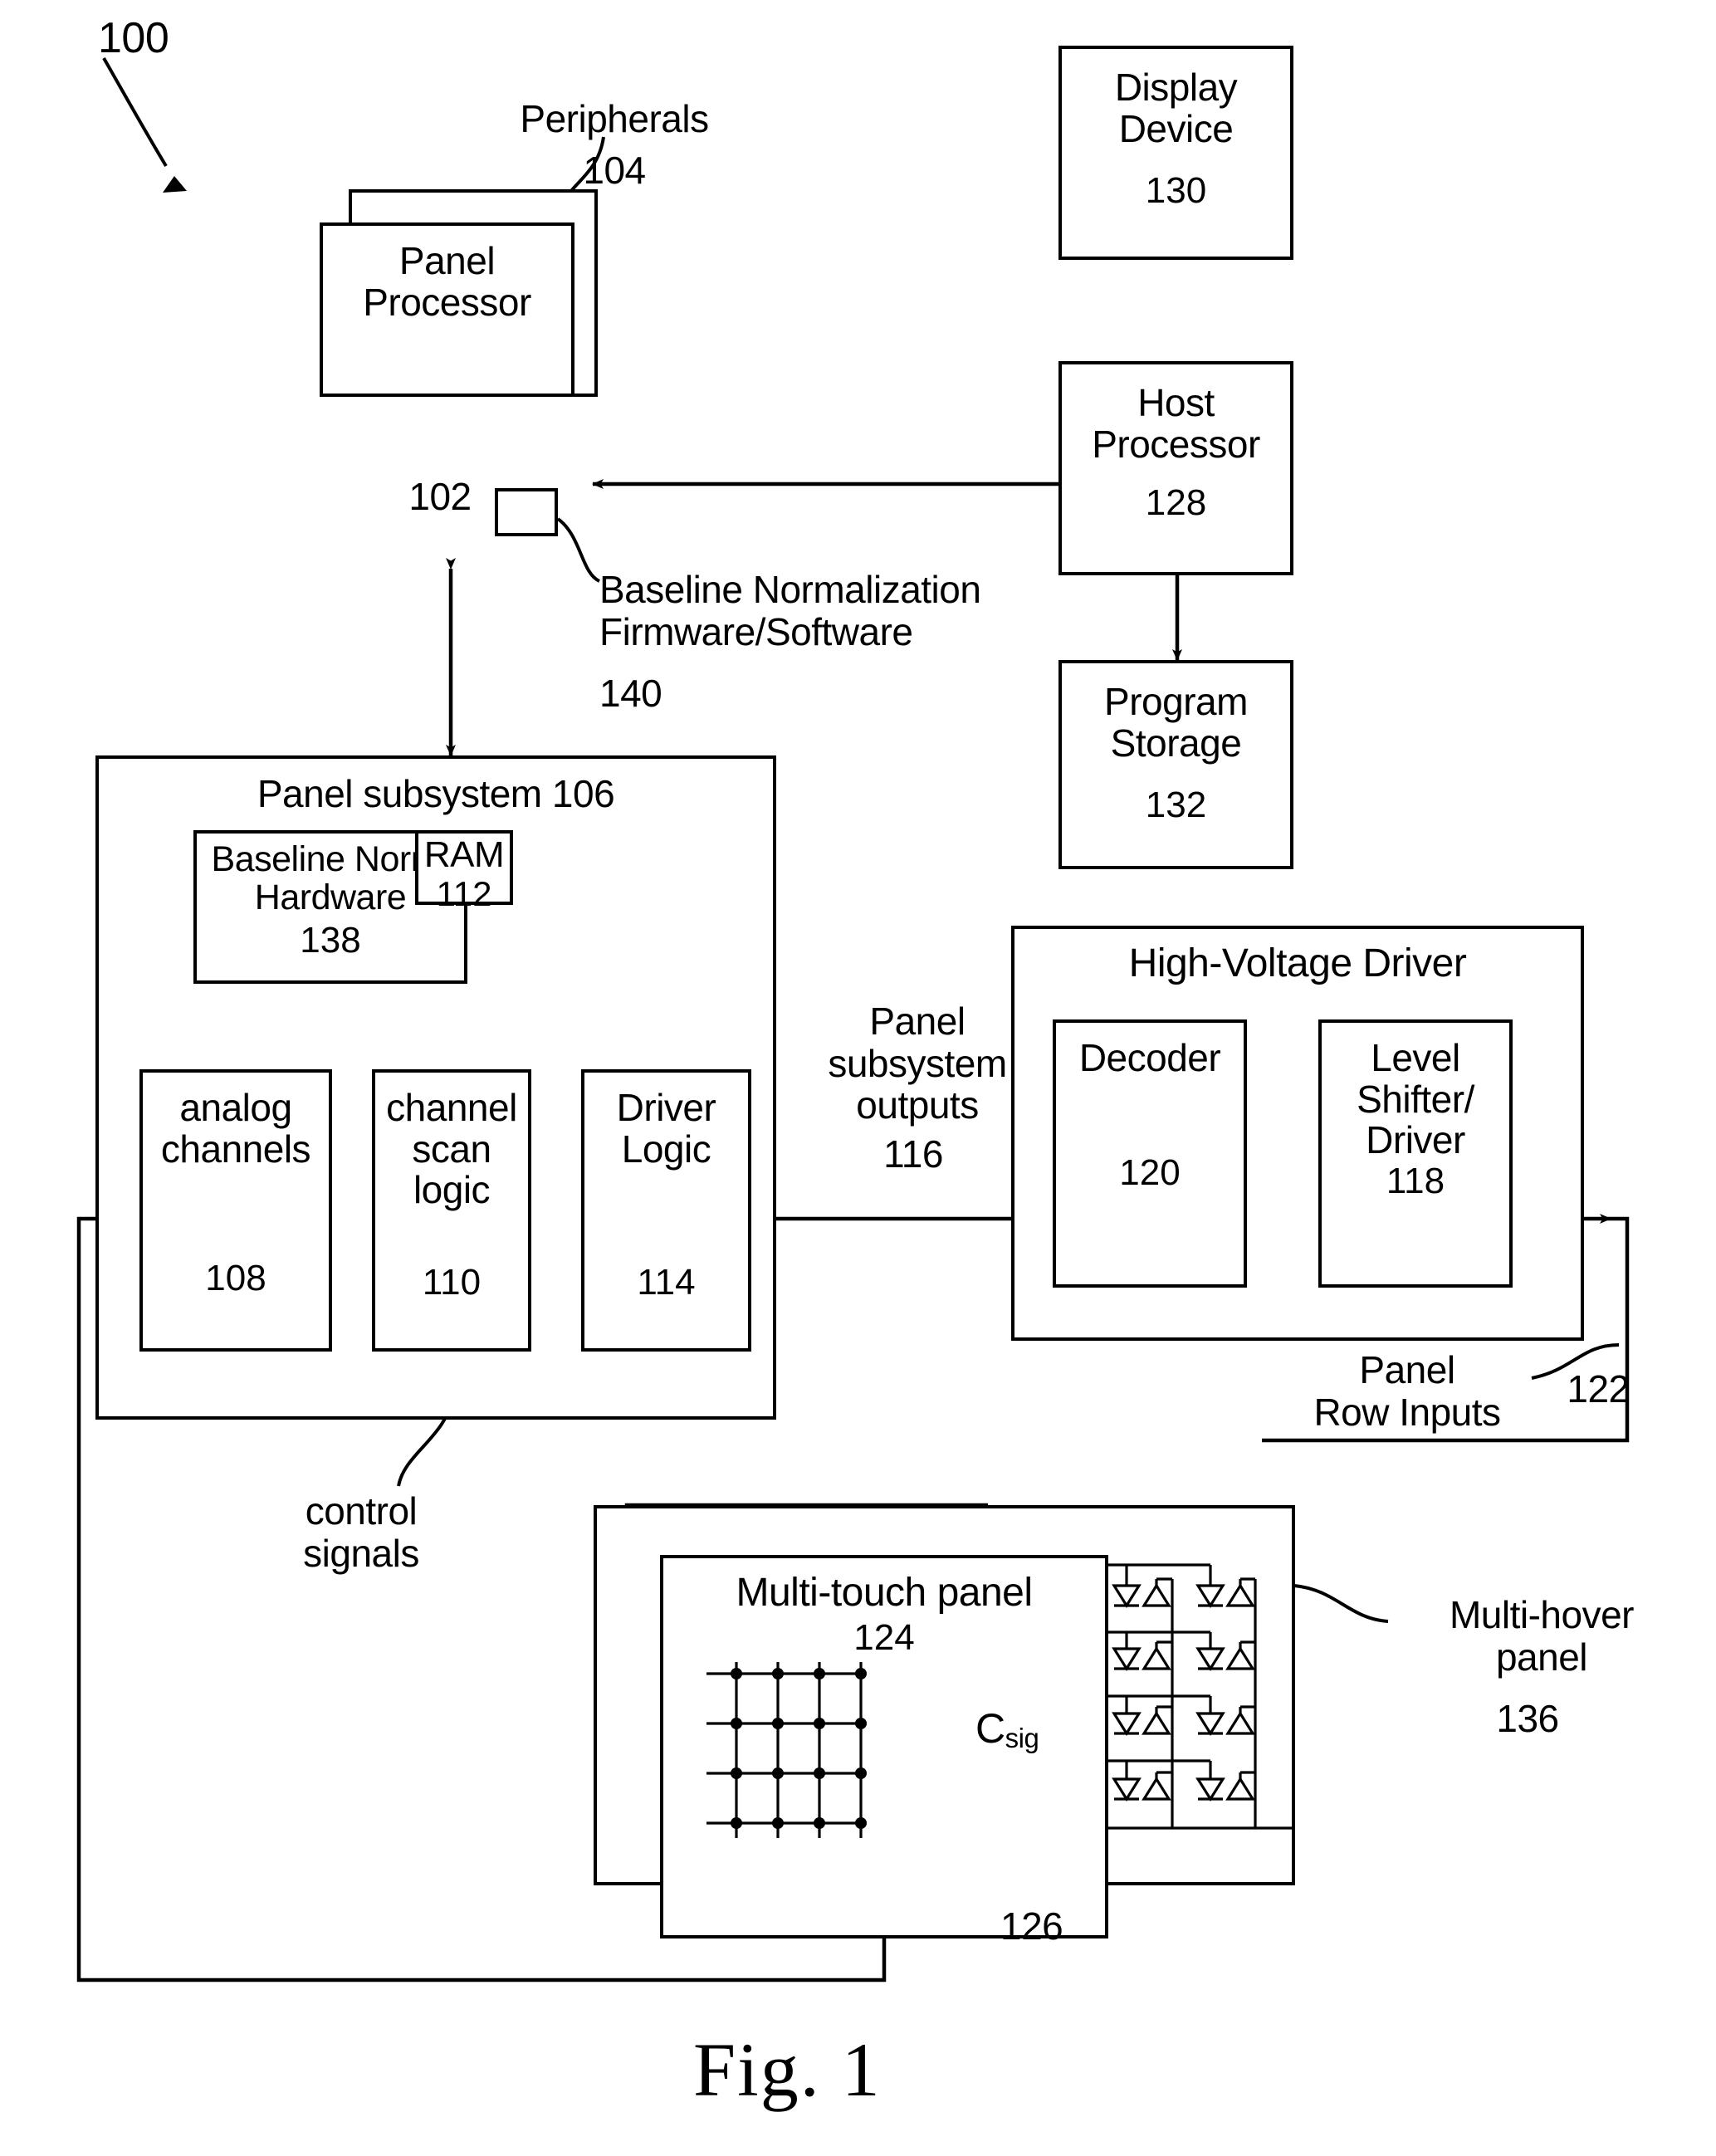 The width and height of the screenshot is (1716, 2156). What do you see at coordinates (615, 170) in the screenshot?
I see `peripherals-ref: 104` at bounding box center [615, 170].